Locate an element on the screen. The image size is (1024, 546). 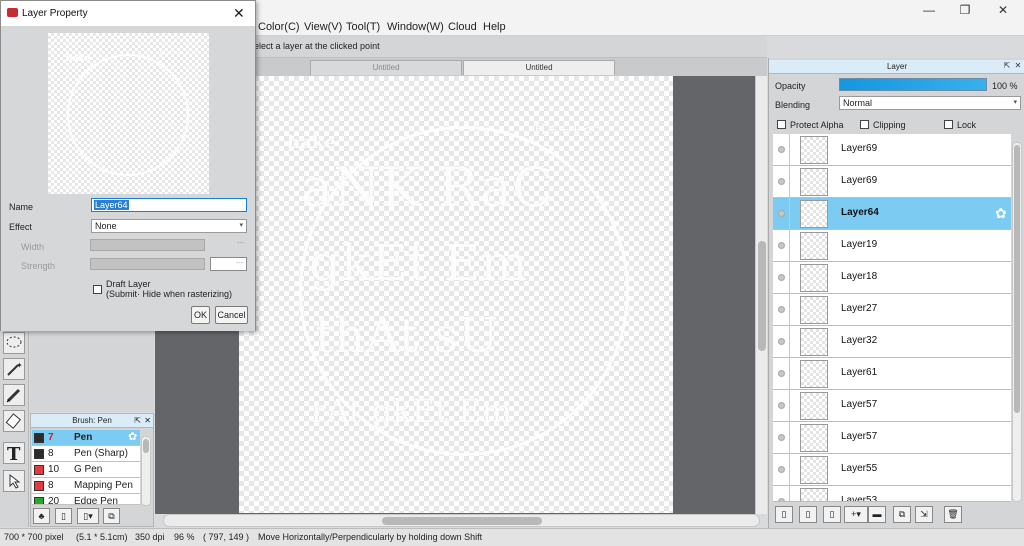
layer-row: Layer27 is located at coordinates (892, 310).